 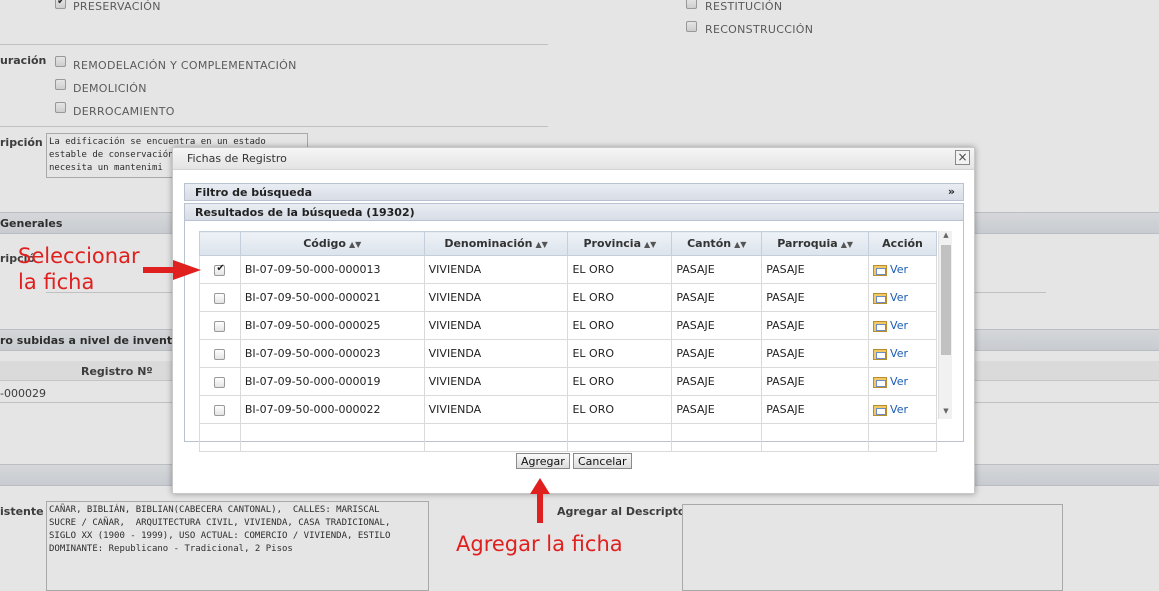 What do you see at coordinates (332, 381) in the screenshot?
I see `cell-codigo: BI-07-09-50-000-000019` at bounding box center [332, 381].